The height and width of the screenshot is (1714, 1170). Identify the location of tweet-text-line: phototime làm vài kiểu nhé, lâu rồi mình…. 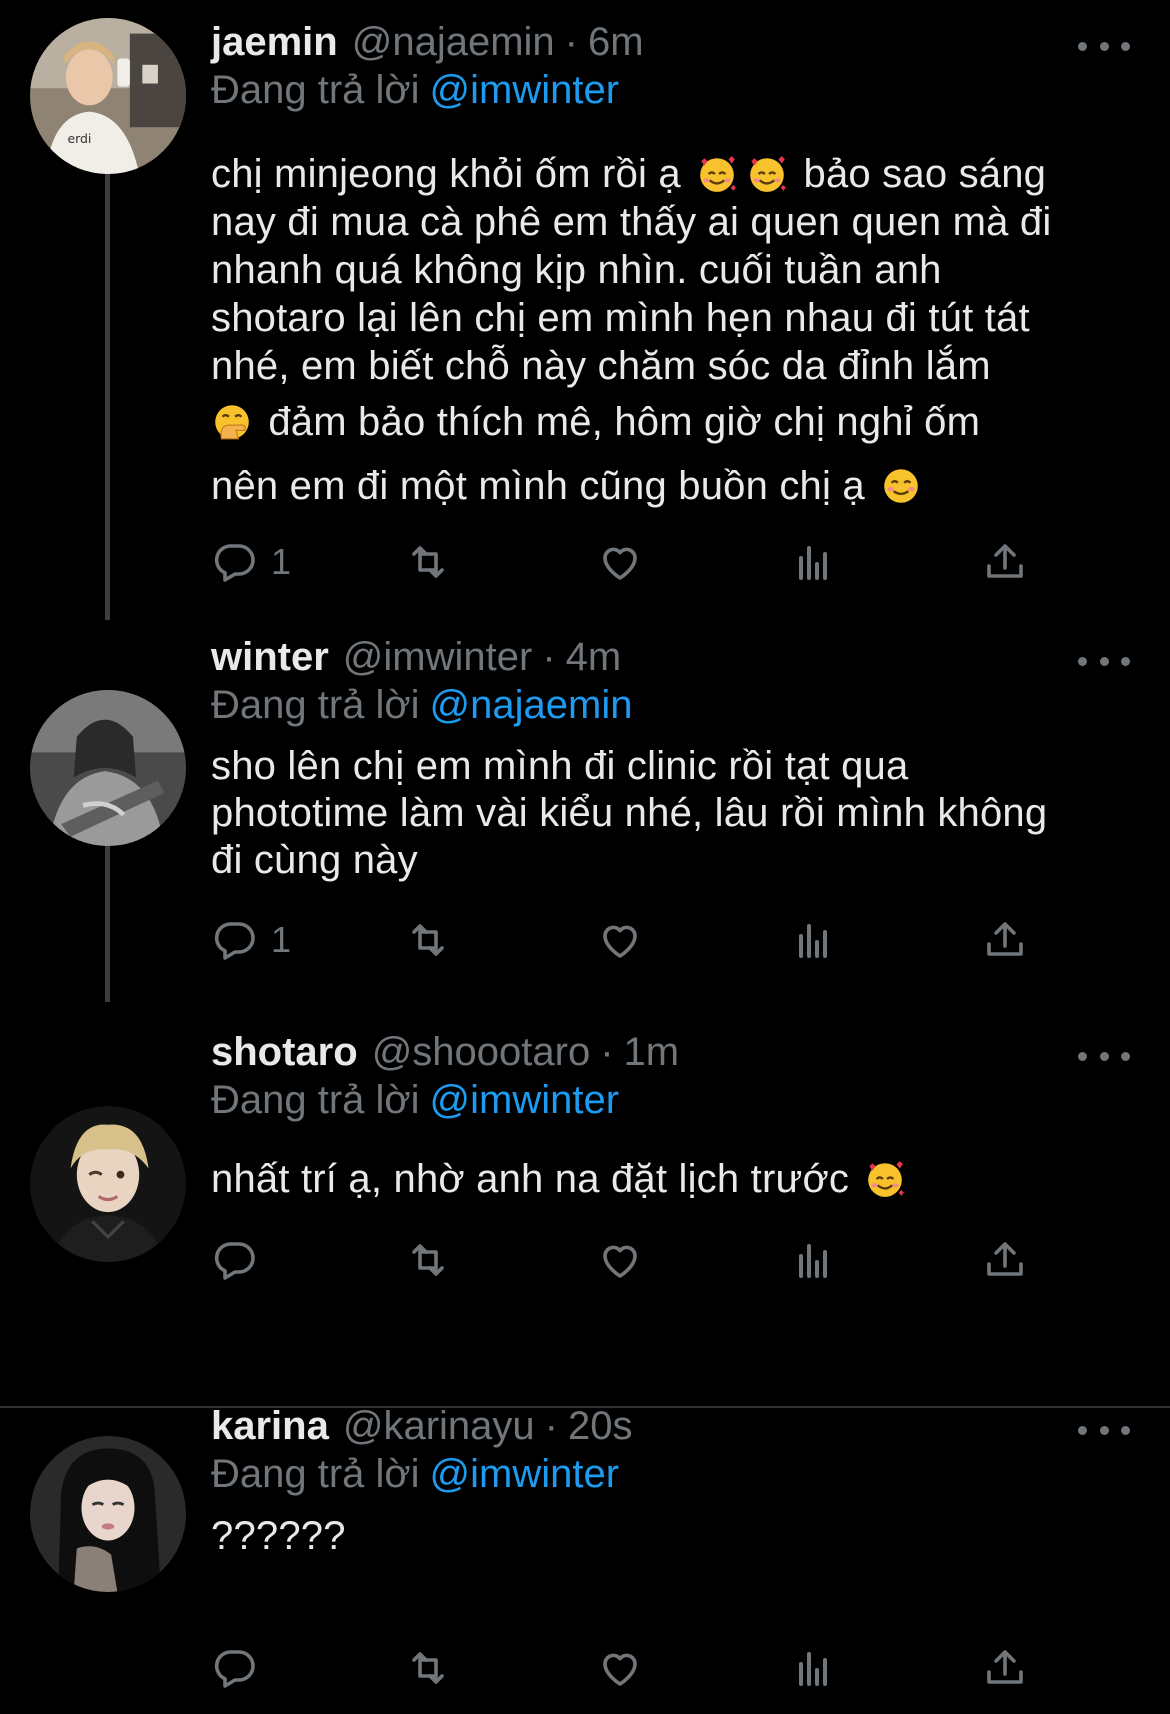
(629, 813).